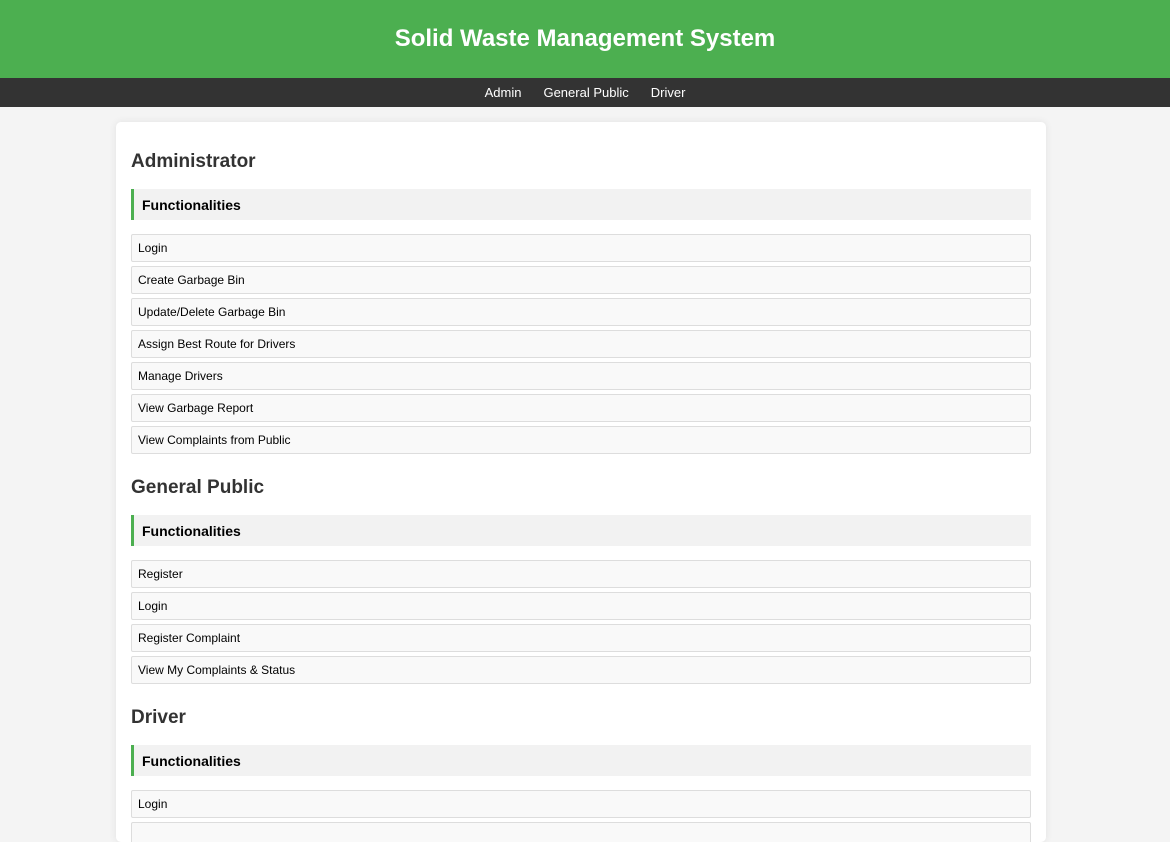 Image resolution: width=1170 pixels, height=842 pixels. I want to click on functionality-item-register-complaint: Register Complaint, so click(581, 638).